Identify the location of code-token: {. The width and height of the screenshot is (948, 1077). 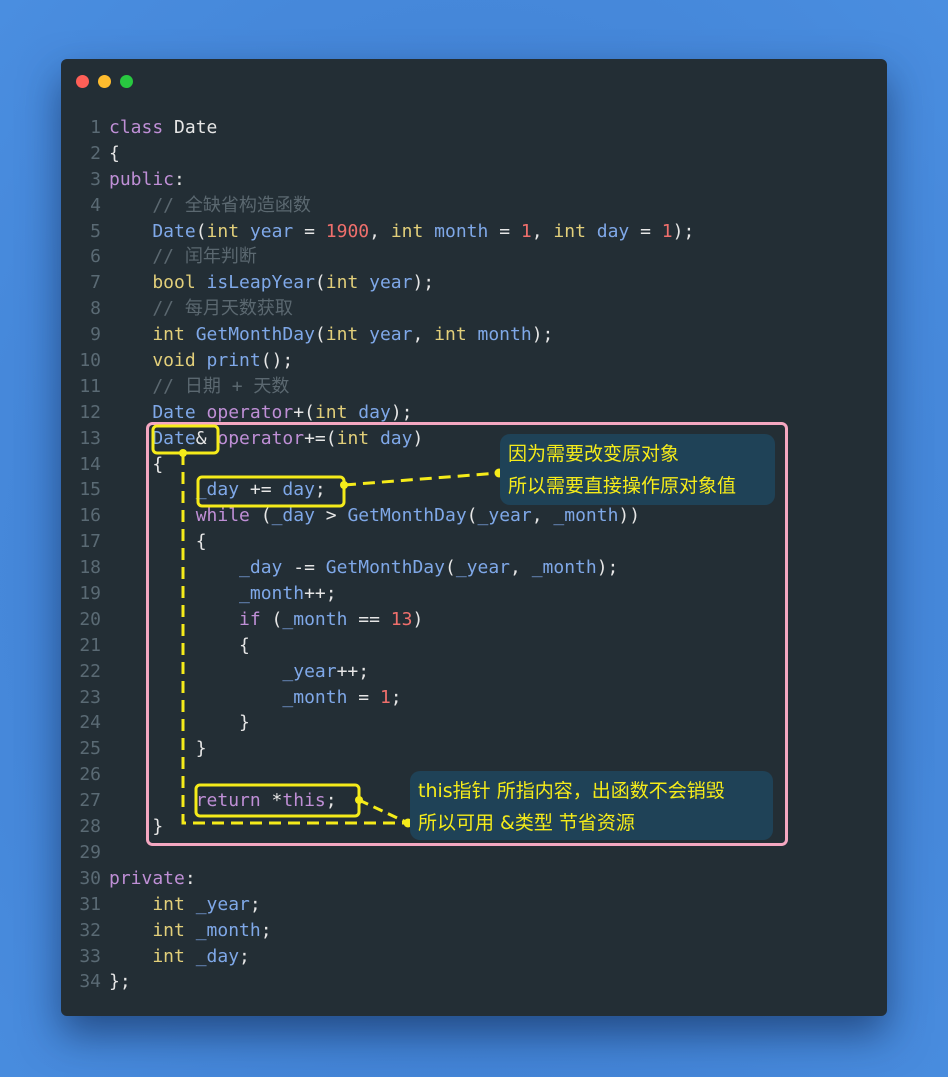
(179, 645).